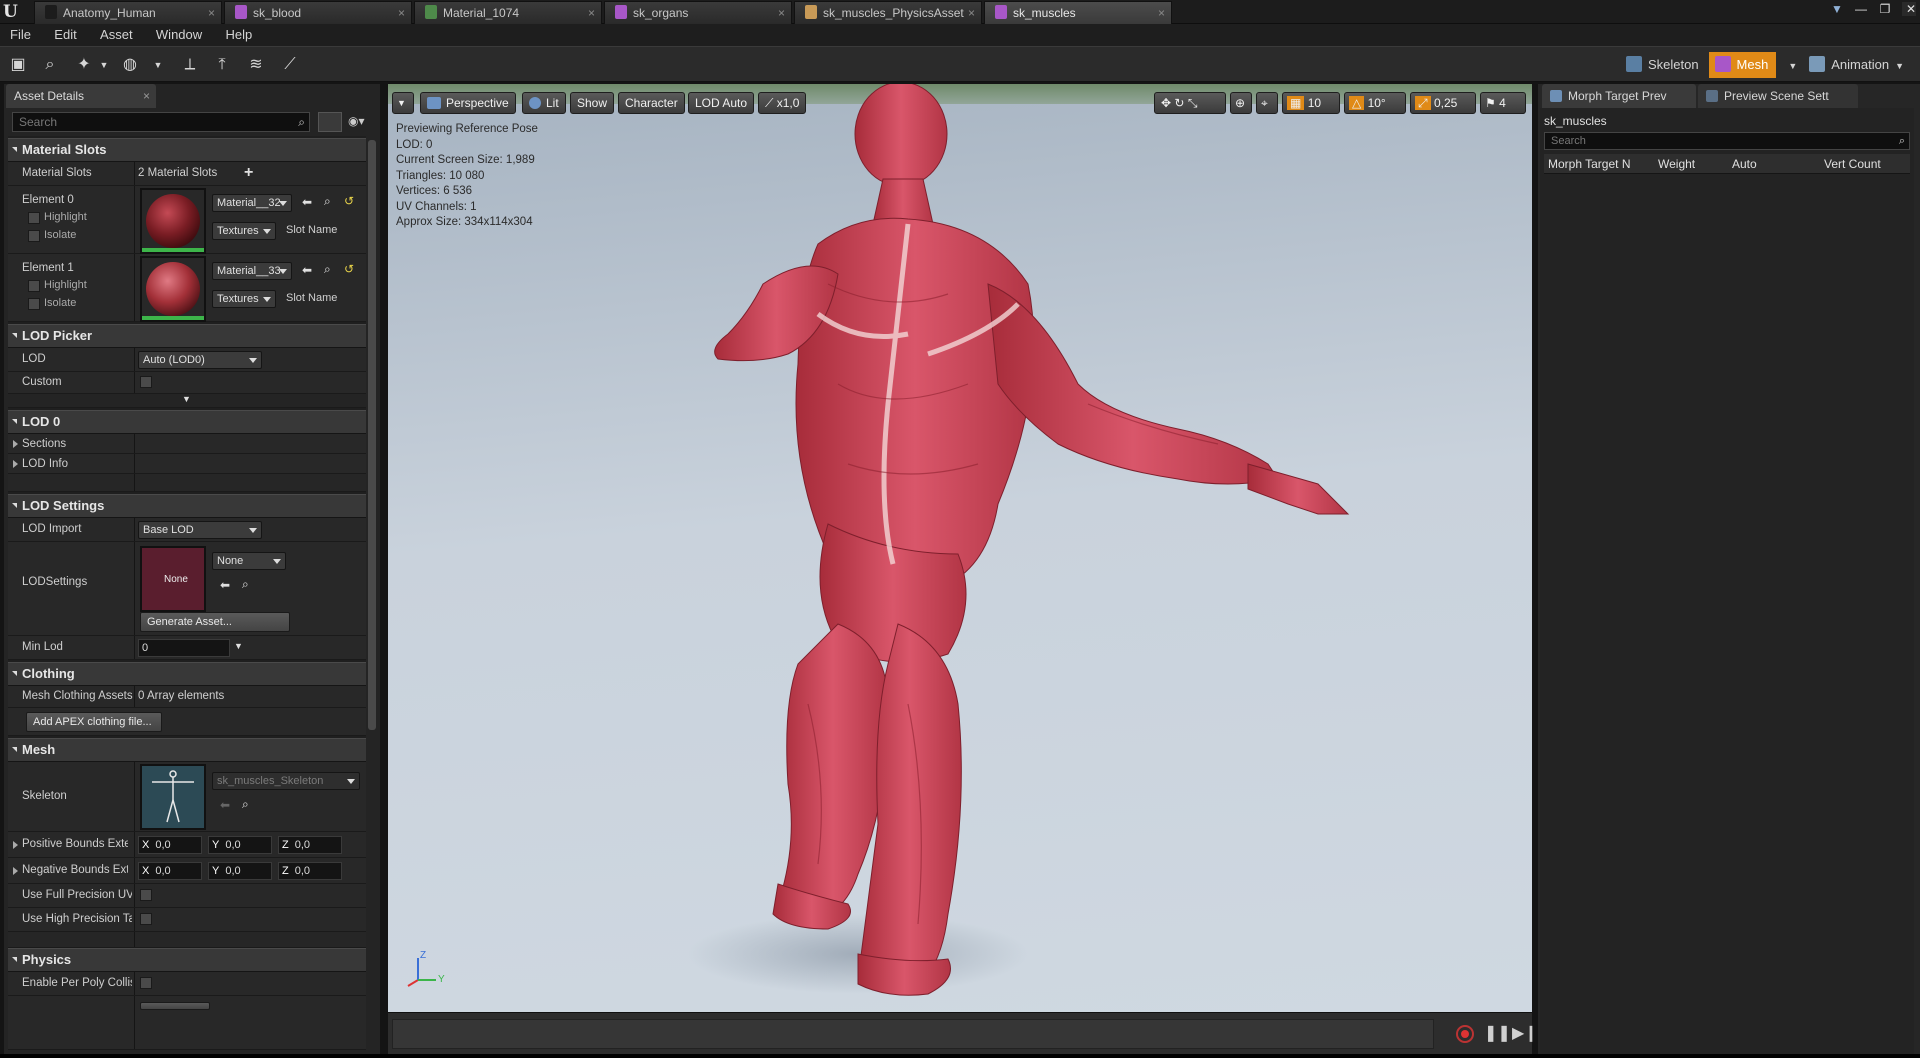  I want to click on brush-icon: ⟋, so click(290, 65).